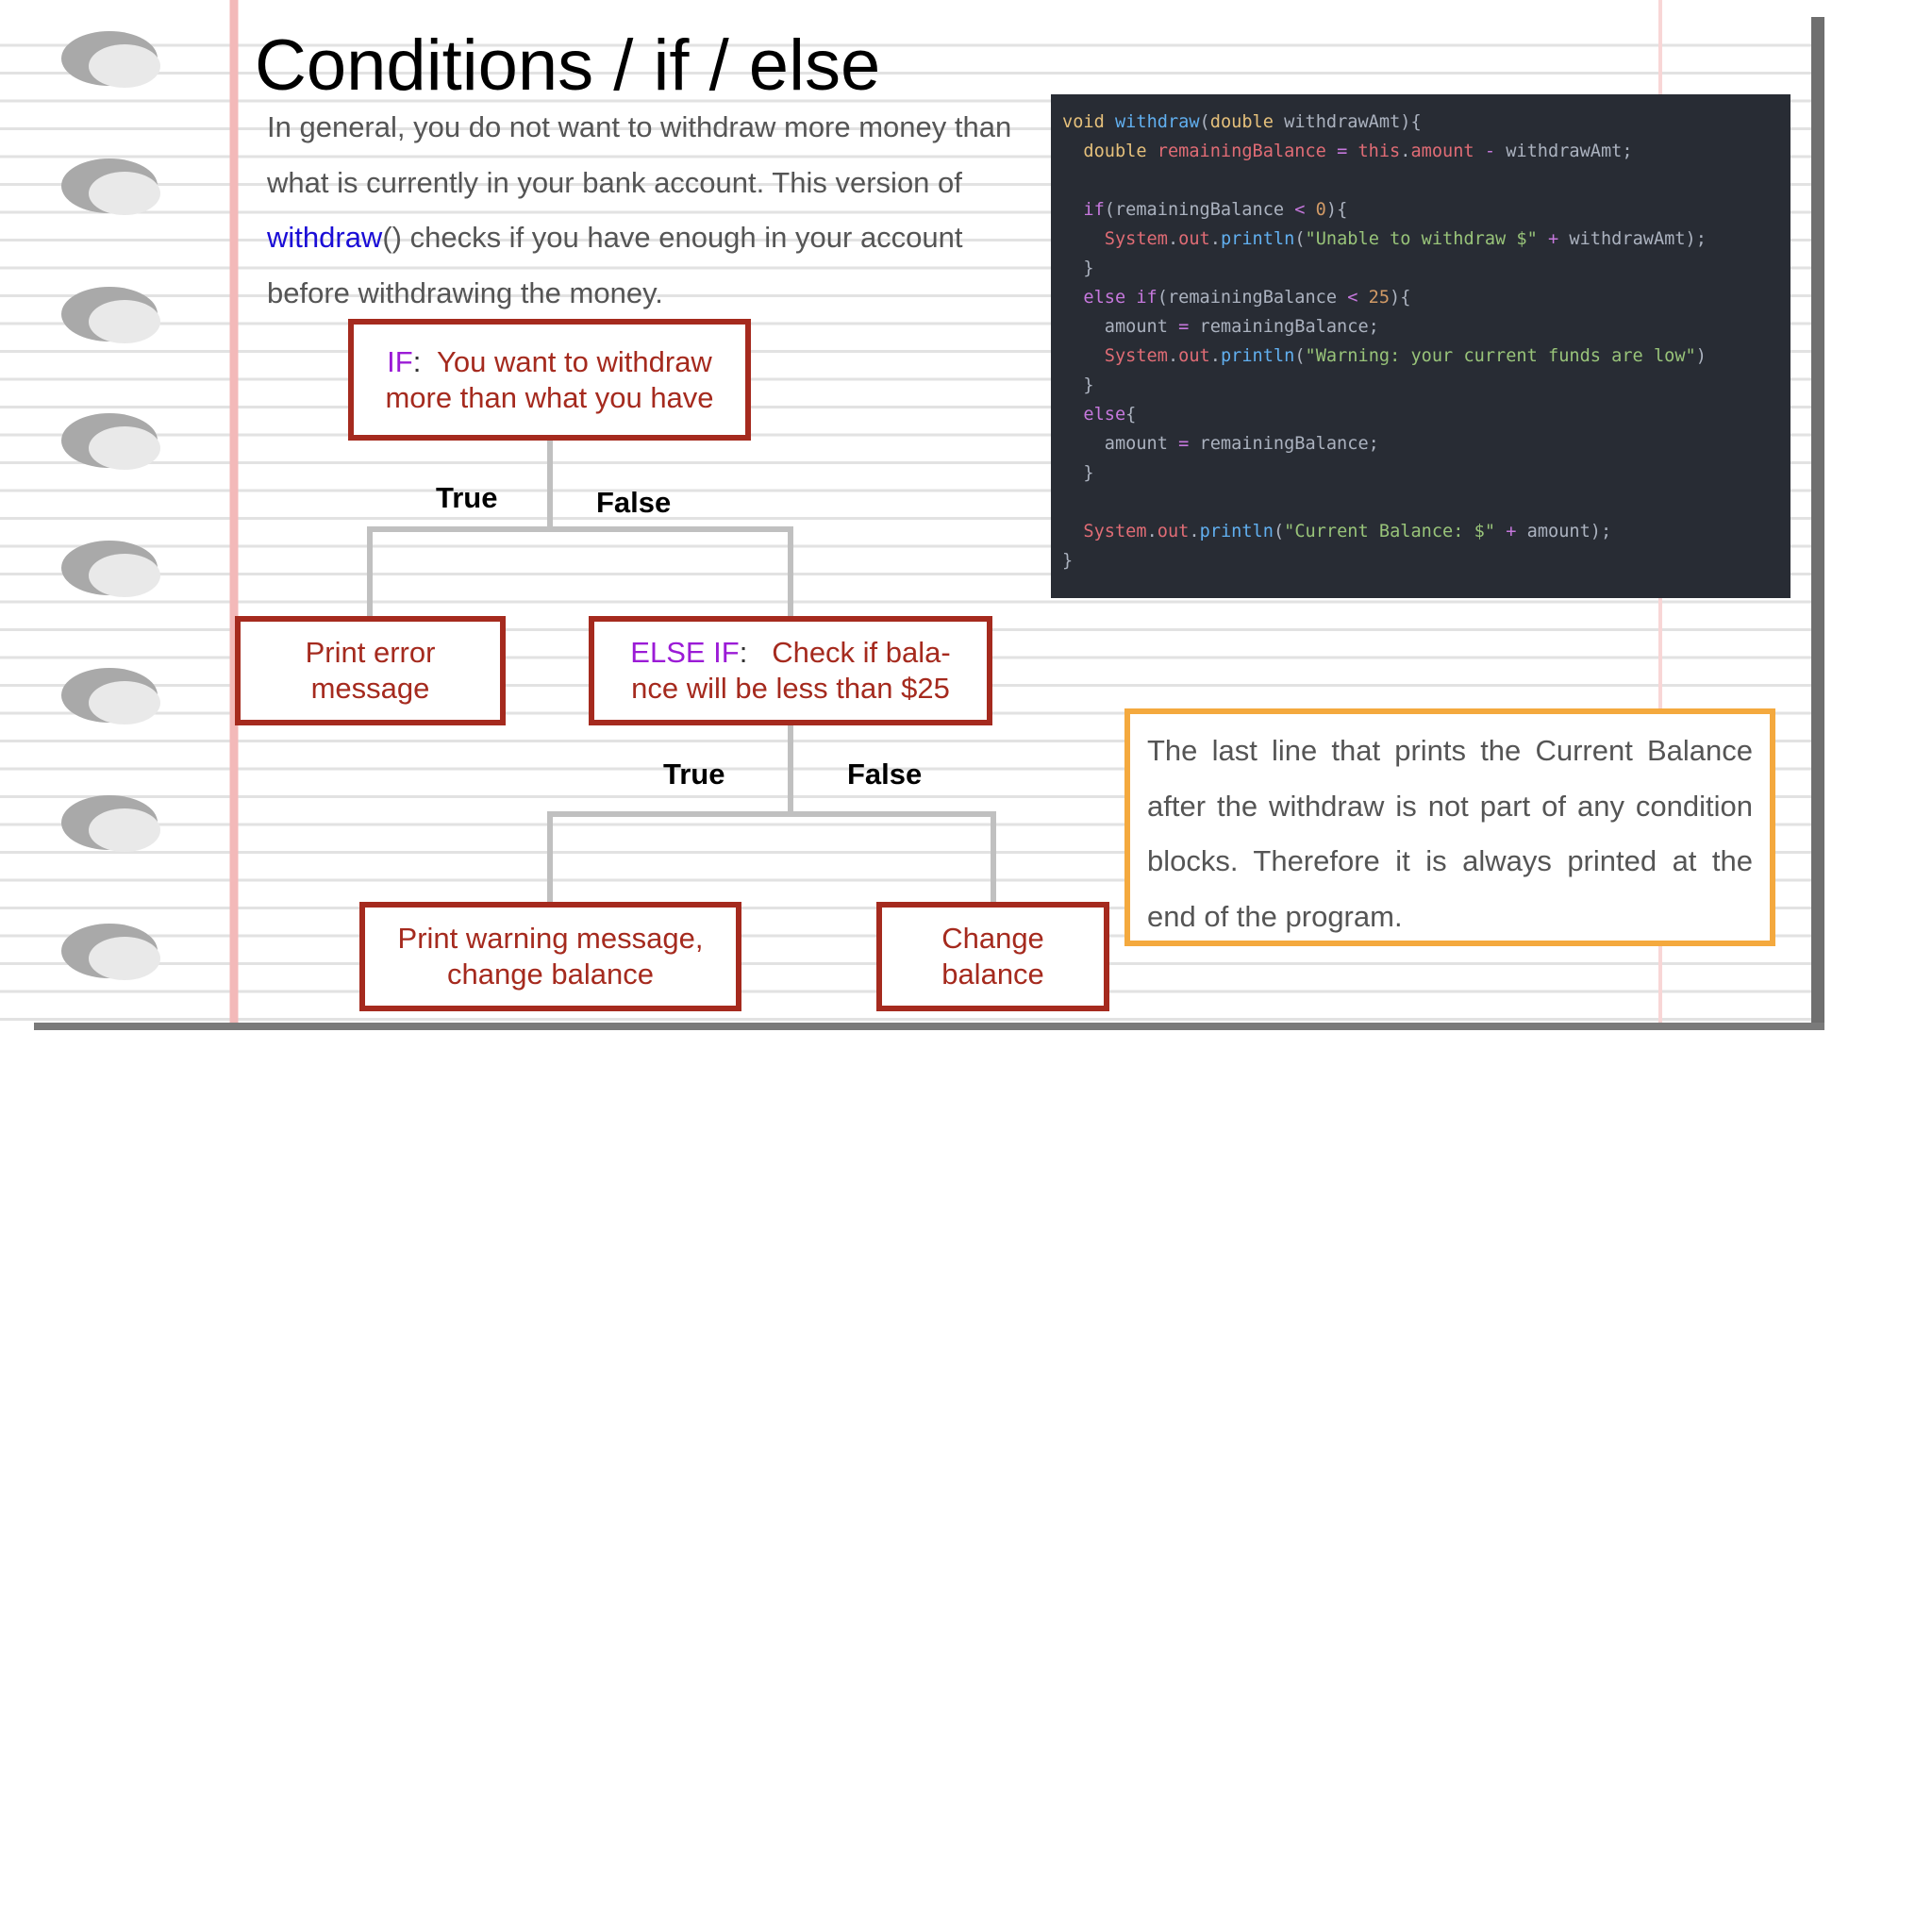  Describe the element at coordinates (694, 774) in the screenshot. I see `branch-label-true-2: True` at that location.